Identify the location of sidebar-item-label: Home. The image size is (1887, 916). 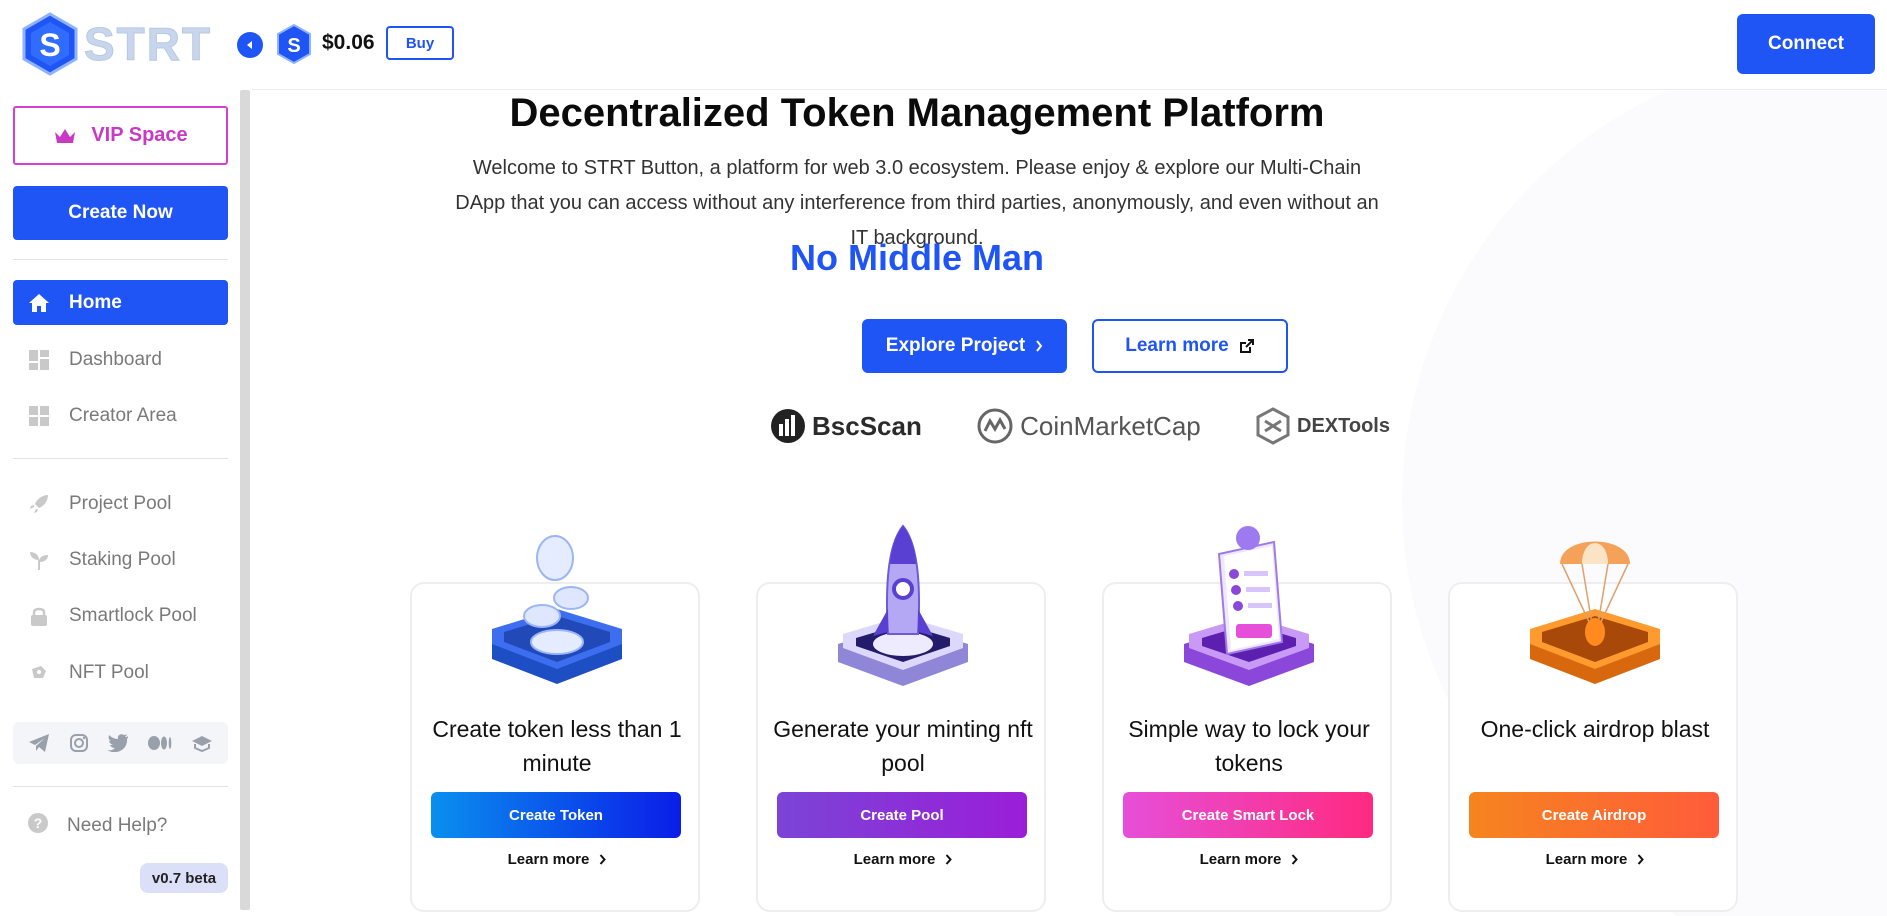
(95, 302).